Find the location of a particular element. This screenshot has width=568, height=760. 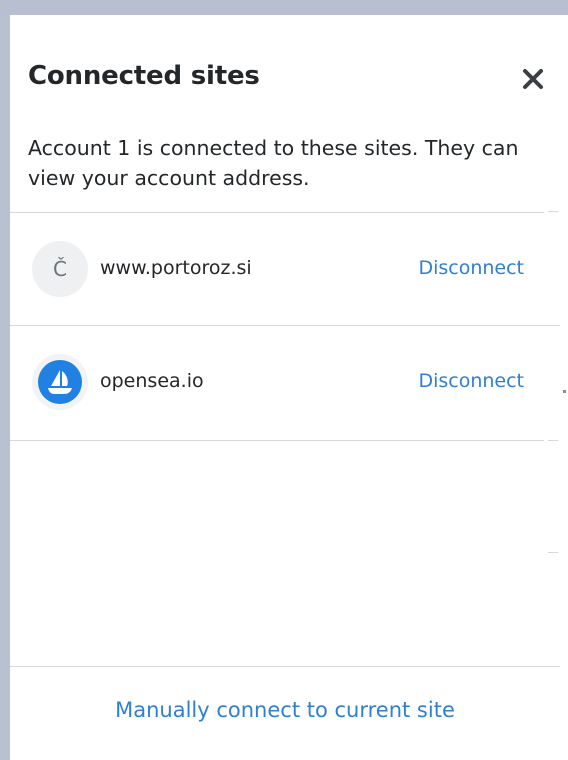

close-button is located at coordinates (533, 79).